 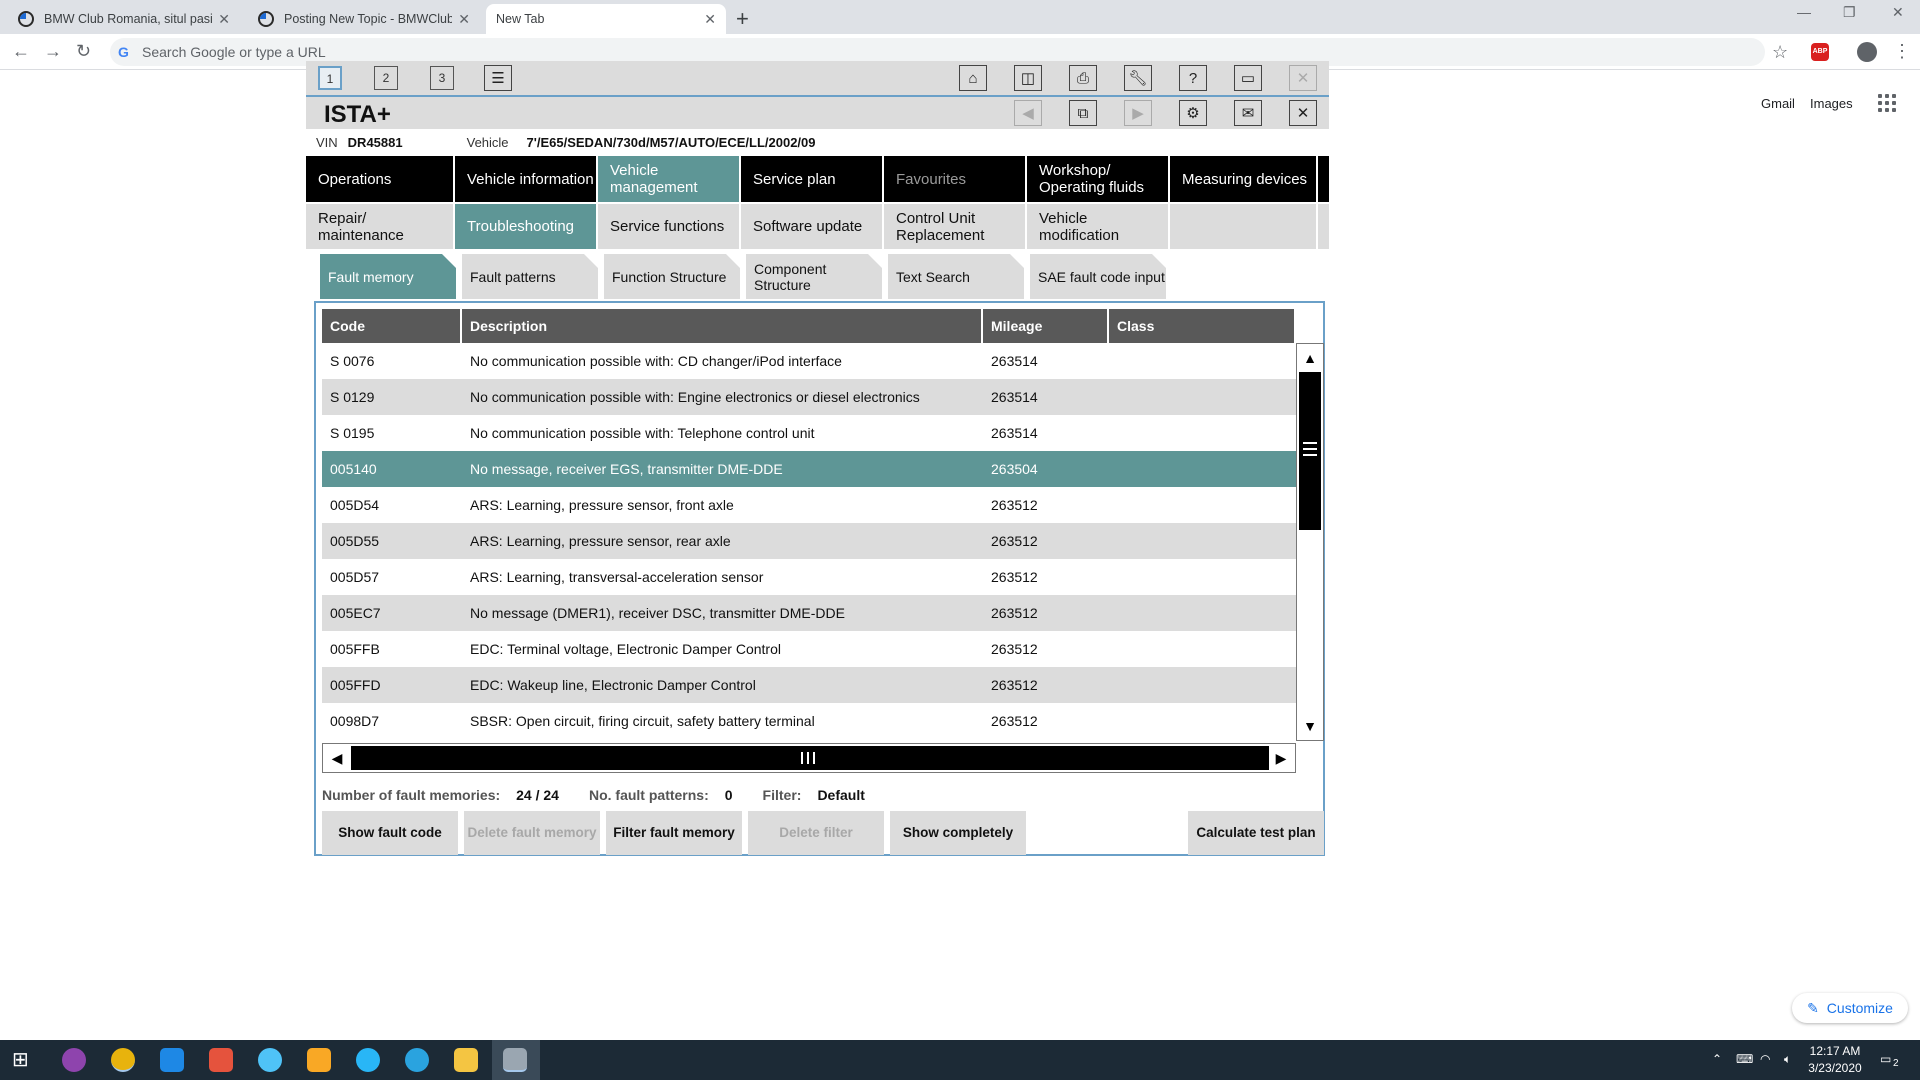 I want to click on home-icon: ⌂, so click(x=973, y=78).